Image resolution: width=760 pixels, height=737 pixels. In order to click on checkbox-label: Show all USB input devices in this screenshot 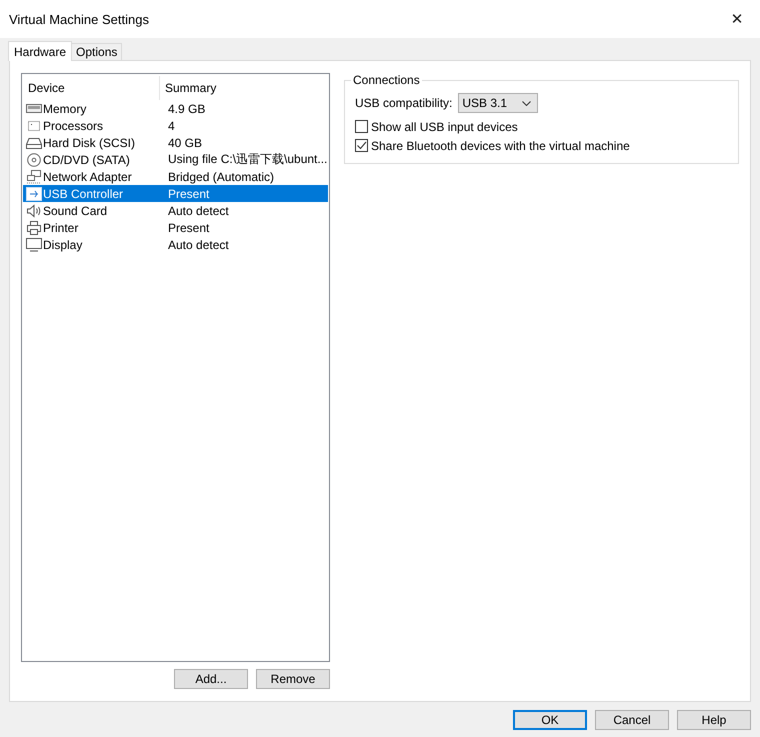, I will do `click(444, 127)`.